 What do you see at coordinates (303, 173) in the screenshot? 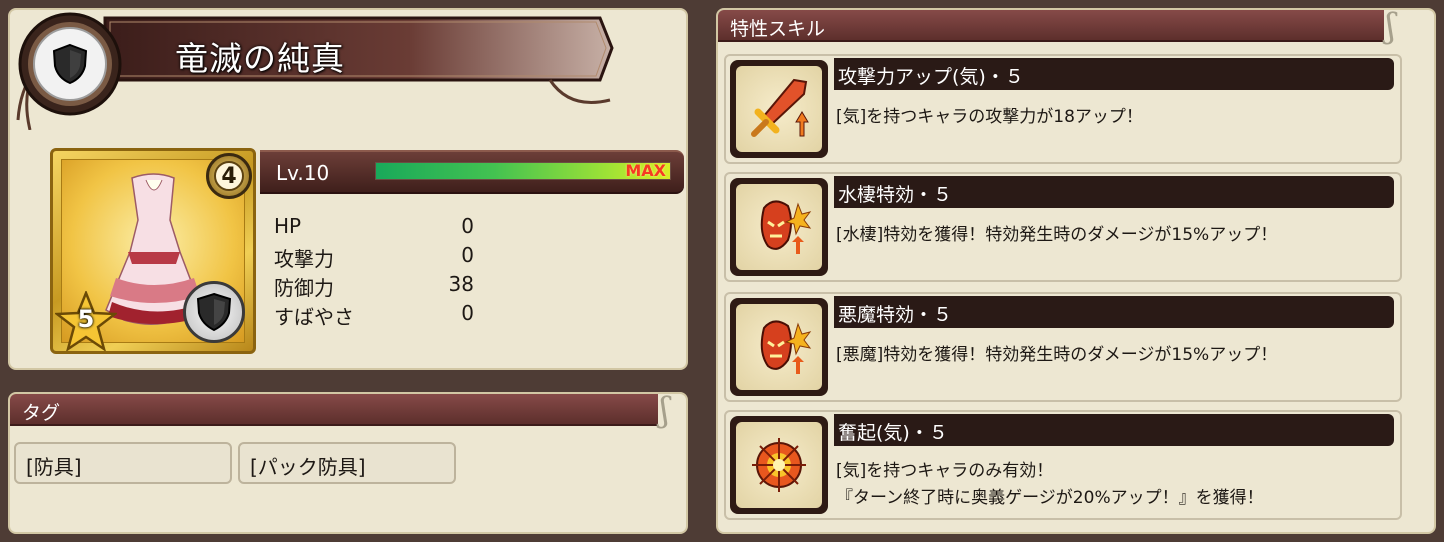
I see `level-label: Lv.10` at bounding box center [303, 173].